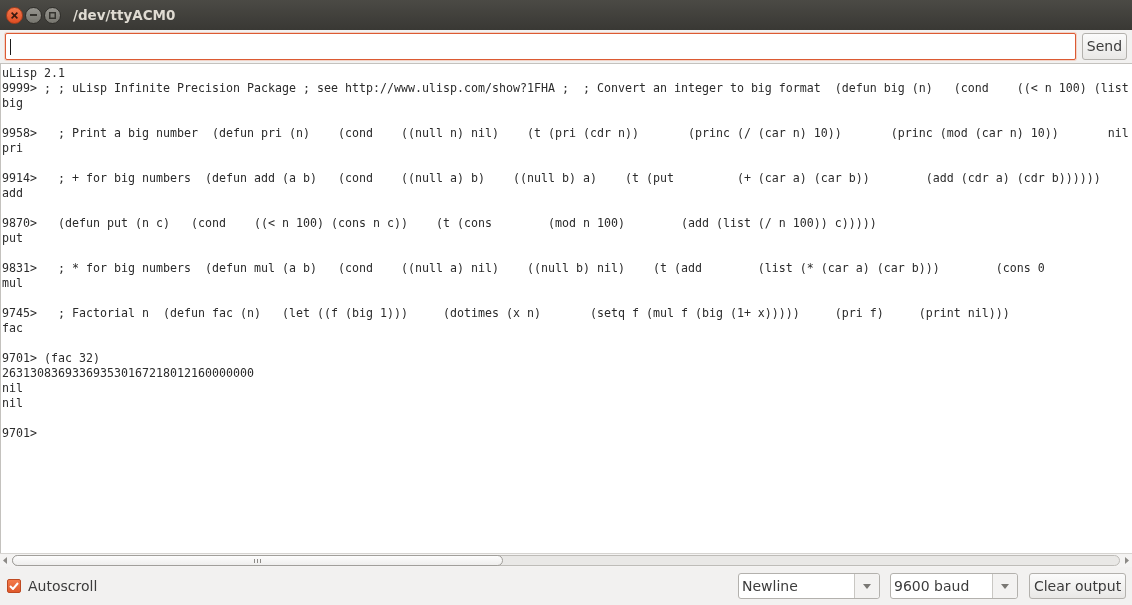  What do you see at coordinates (540, 46) in the screenshot?
I see `command-input-field` at bounding box center [540, 46].